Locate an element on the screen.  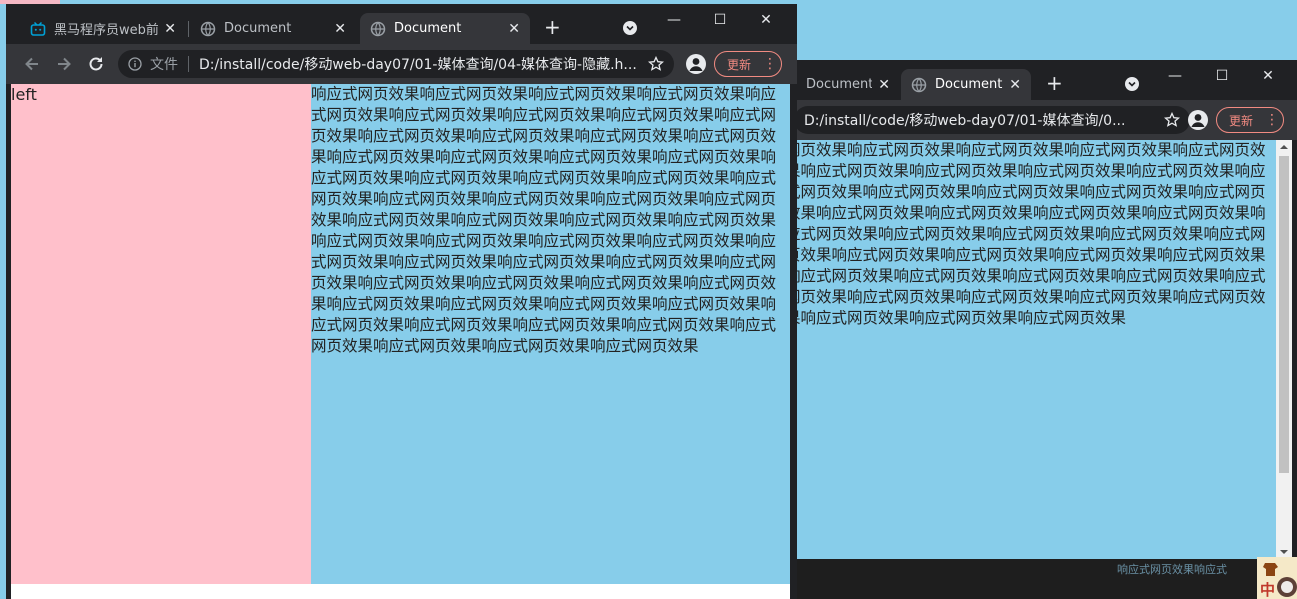
tab-strip: Document ✕ Document ✕ + — ☐ ✕ is located at coordinates (1038, 80).